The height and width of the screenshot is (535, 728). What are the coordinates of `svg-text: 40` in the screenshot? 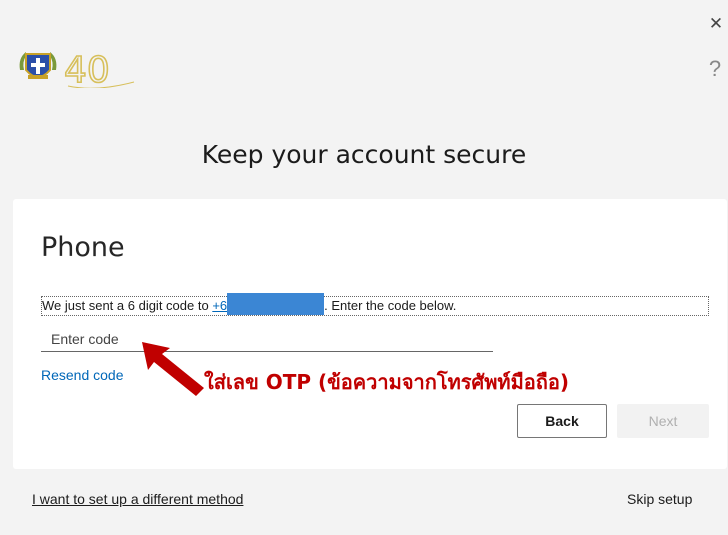 It's located at (87, 69).